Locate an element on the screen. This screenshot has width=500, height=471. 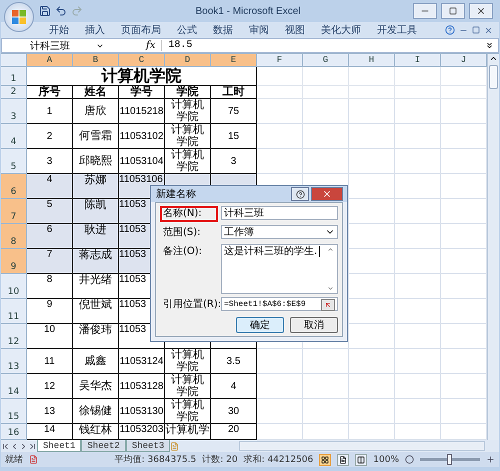
scope-dropdown: 工作簿 is located at coordinates (279, 232).